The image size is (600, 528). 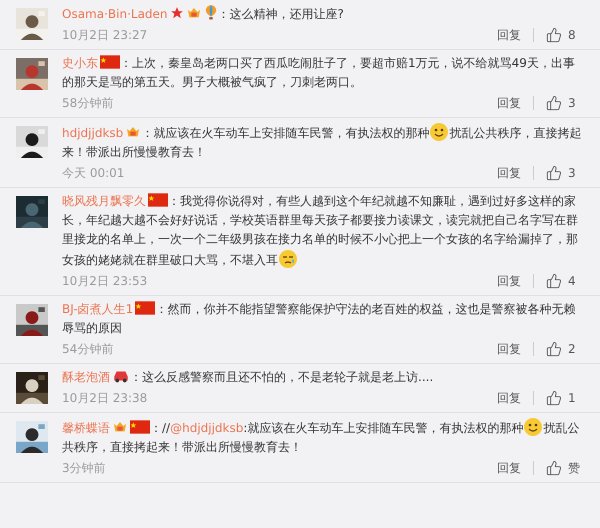 What do you see at coordinates (86, 428) in the screenshot?
I see `username-link: 馨桥蝶语` at bounding box center [86, 428].